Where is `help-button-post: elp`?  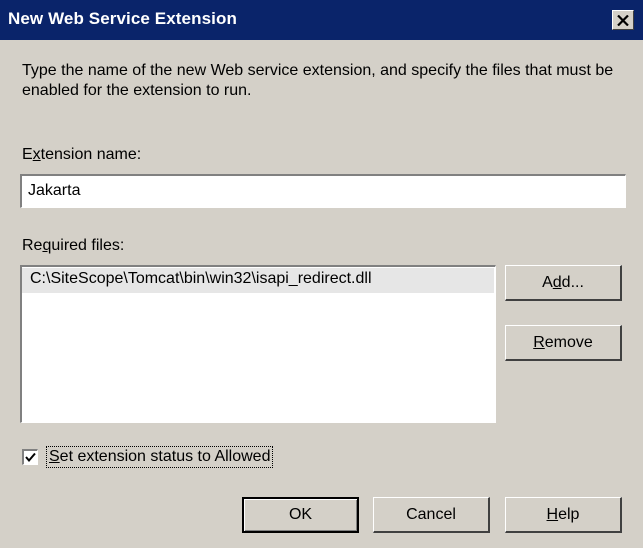 help-button-post: elp is located at coordinates (569, 514).